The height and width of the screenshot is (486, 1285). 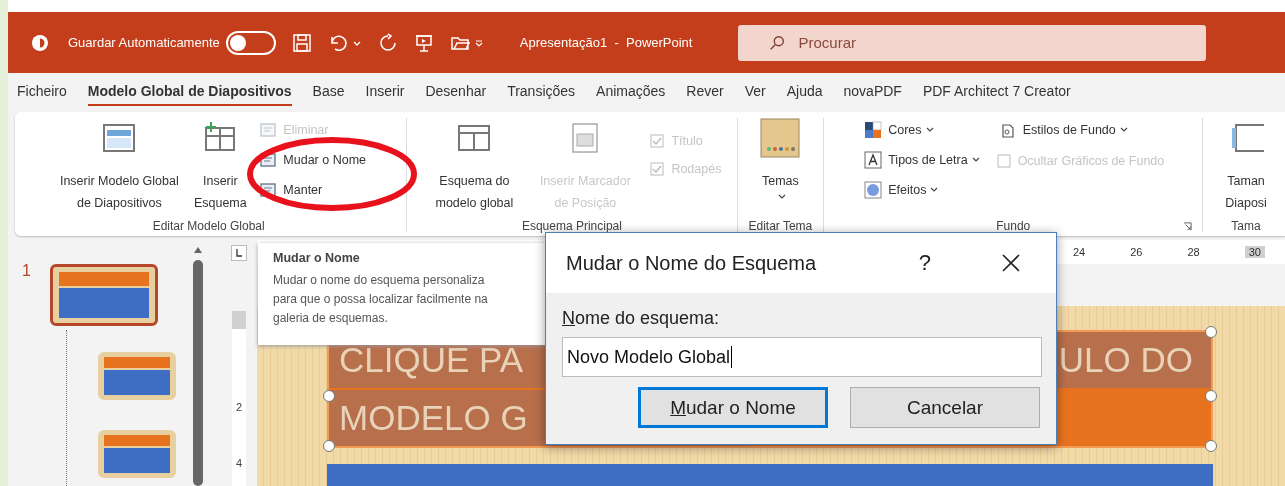 I want to click on tooltip-title: Mudar o Nome, so click(x=316, y=258).